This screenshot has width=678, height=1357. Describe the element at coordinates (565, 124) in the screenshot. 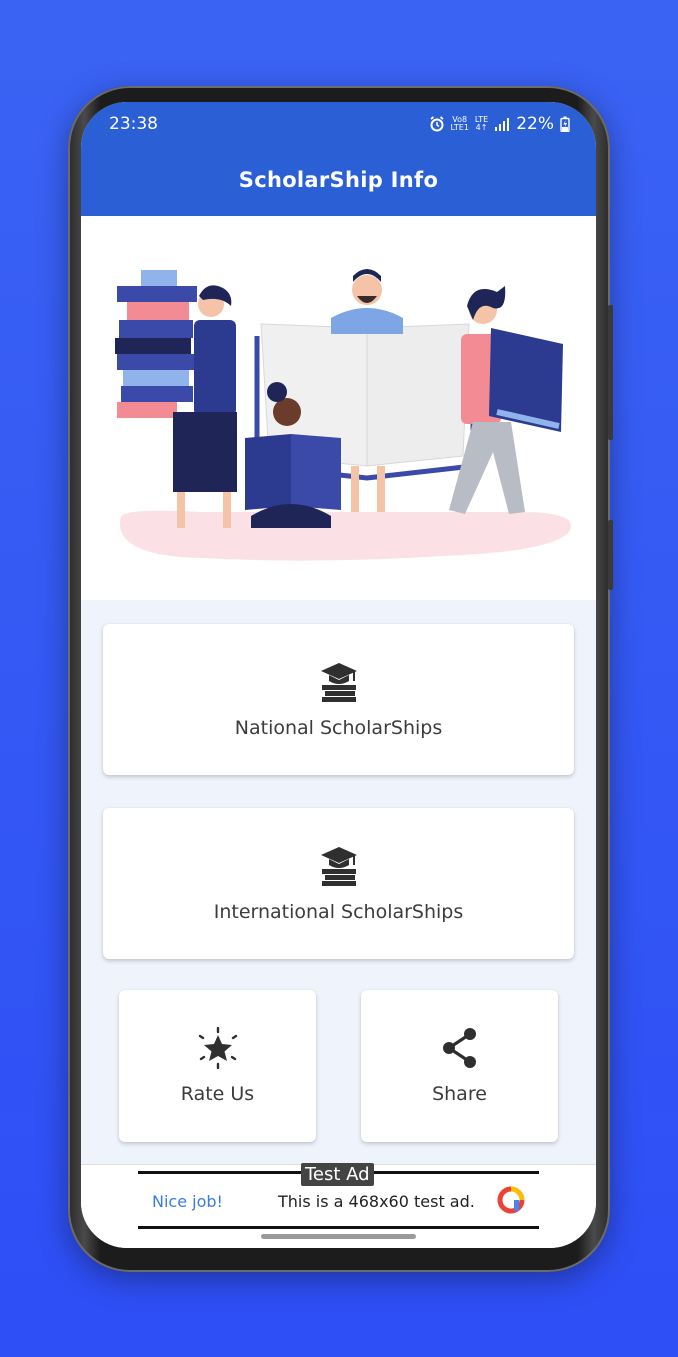

I see `battery-charging-icon` at that location.